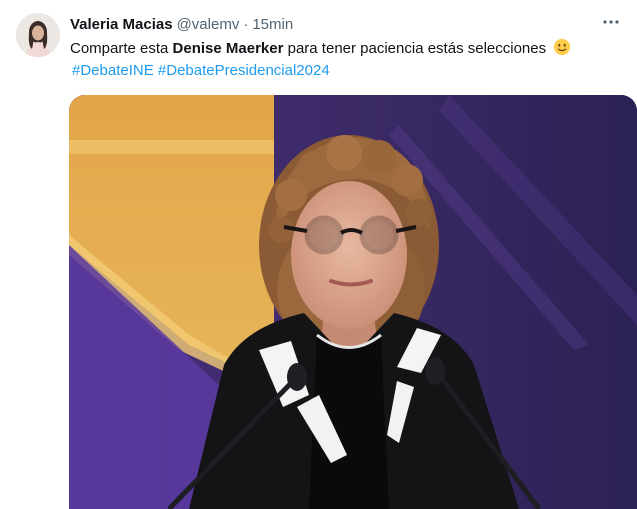 The width and height of the screenshot is (637, 509). I want to click on avatar-image, so click(38, 35).